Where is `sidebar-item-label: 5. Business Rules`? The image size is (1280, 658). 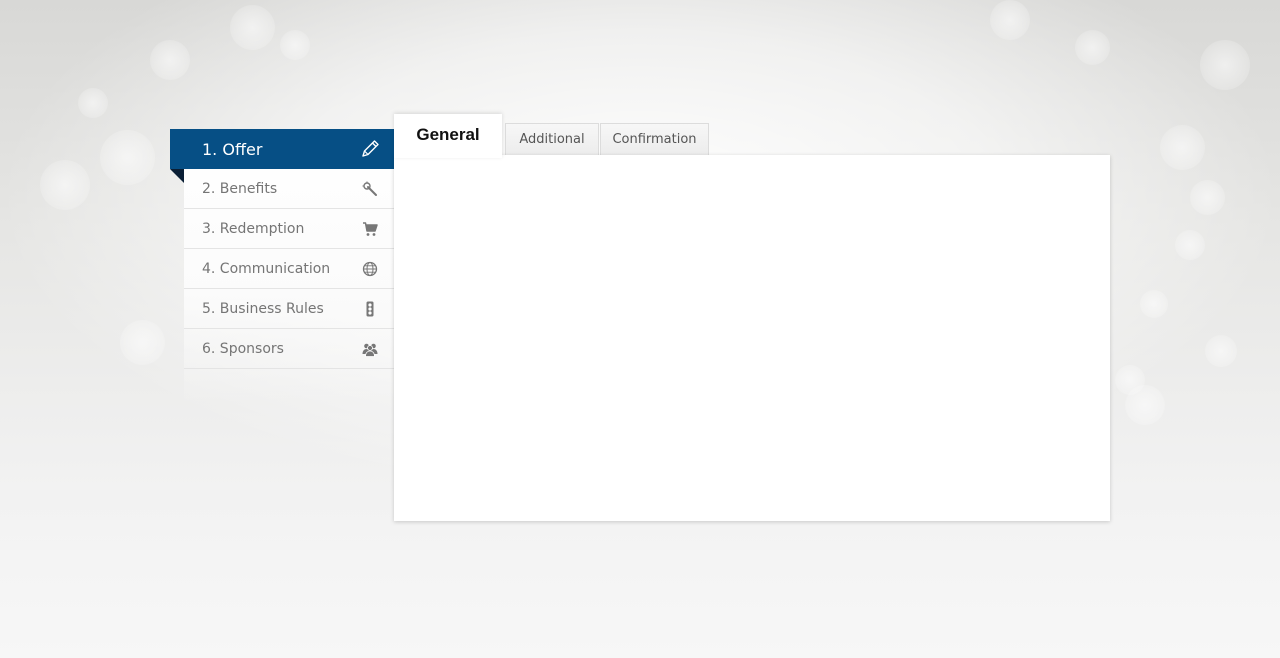
sidebar-item-label: 5. Business Rules is located at coordinates (263, 308).